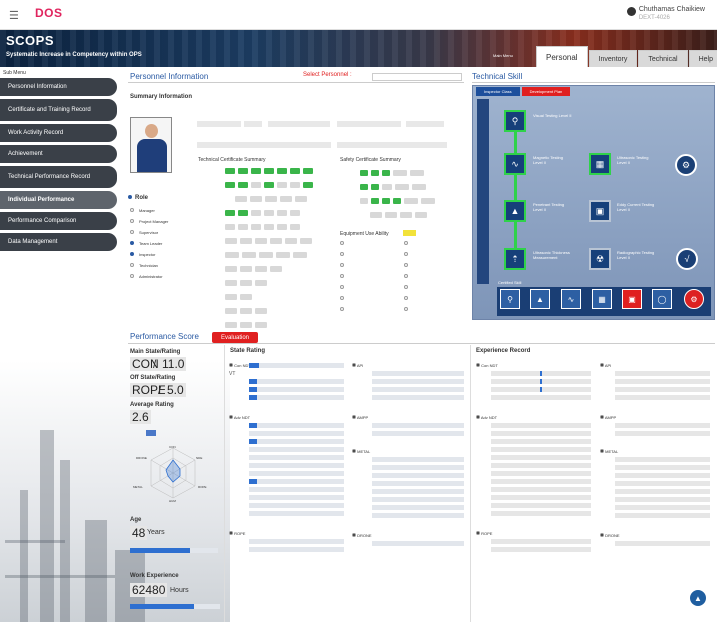 This screenshot has height=622, width=717. I want to click on skill-tabs: Inspector Class Development Plan, so click(524, 91).